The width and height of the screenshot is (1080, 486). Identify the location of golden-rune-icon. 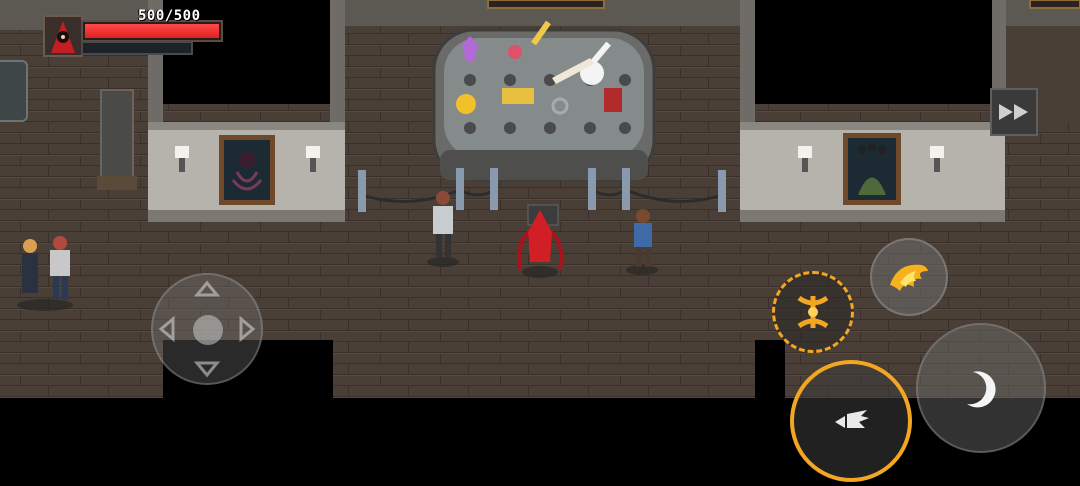
(813, 312).